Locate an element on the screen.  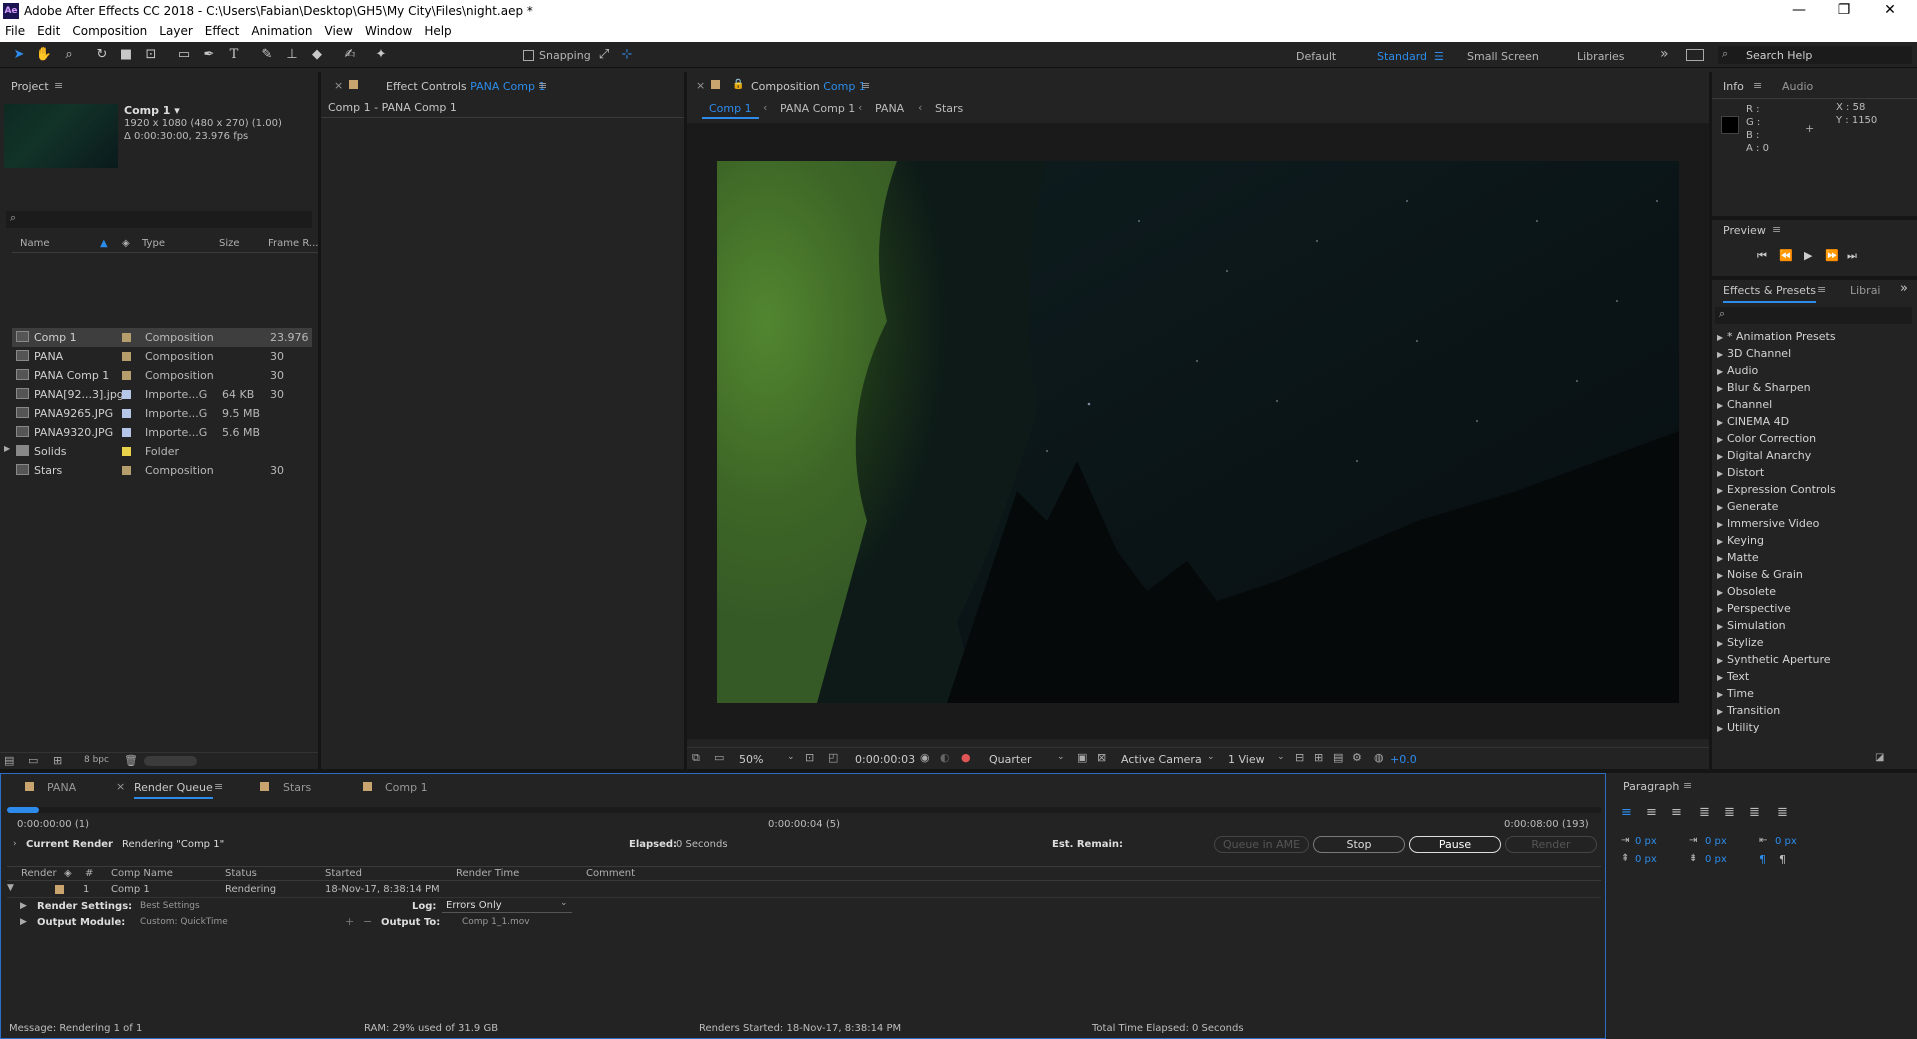
column-size: Size is located at coordinates (229, 243).